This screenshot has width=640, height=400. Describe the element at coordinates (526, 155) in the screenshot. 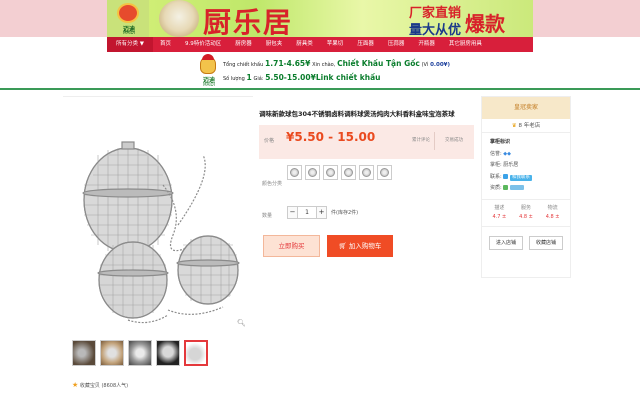

I see `credit-row: 信誉: ◆◆` at that location.